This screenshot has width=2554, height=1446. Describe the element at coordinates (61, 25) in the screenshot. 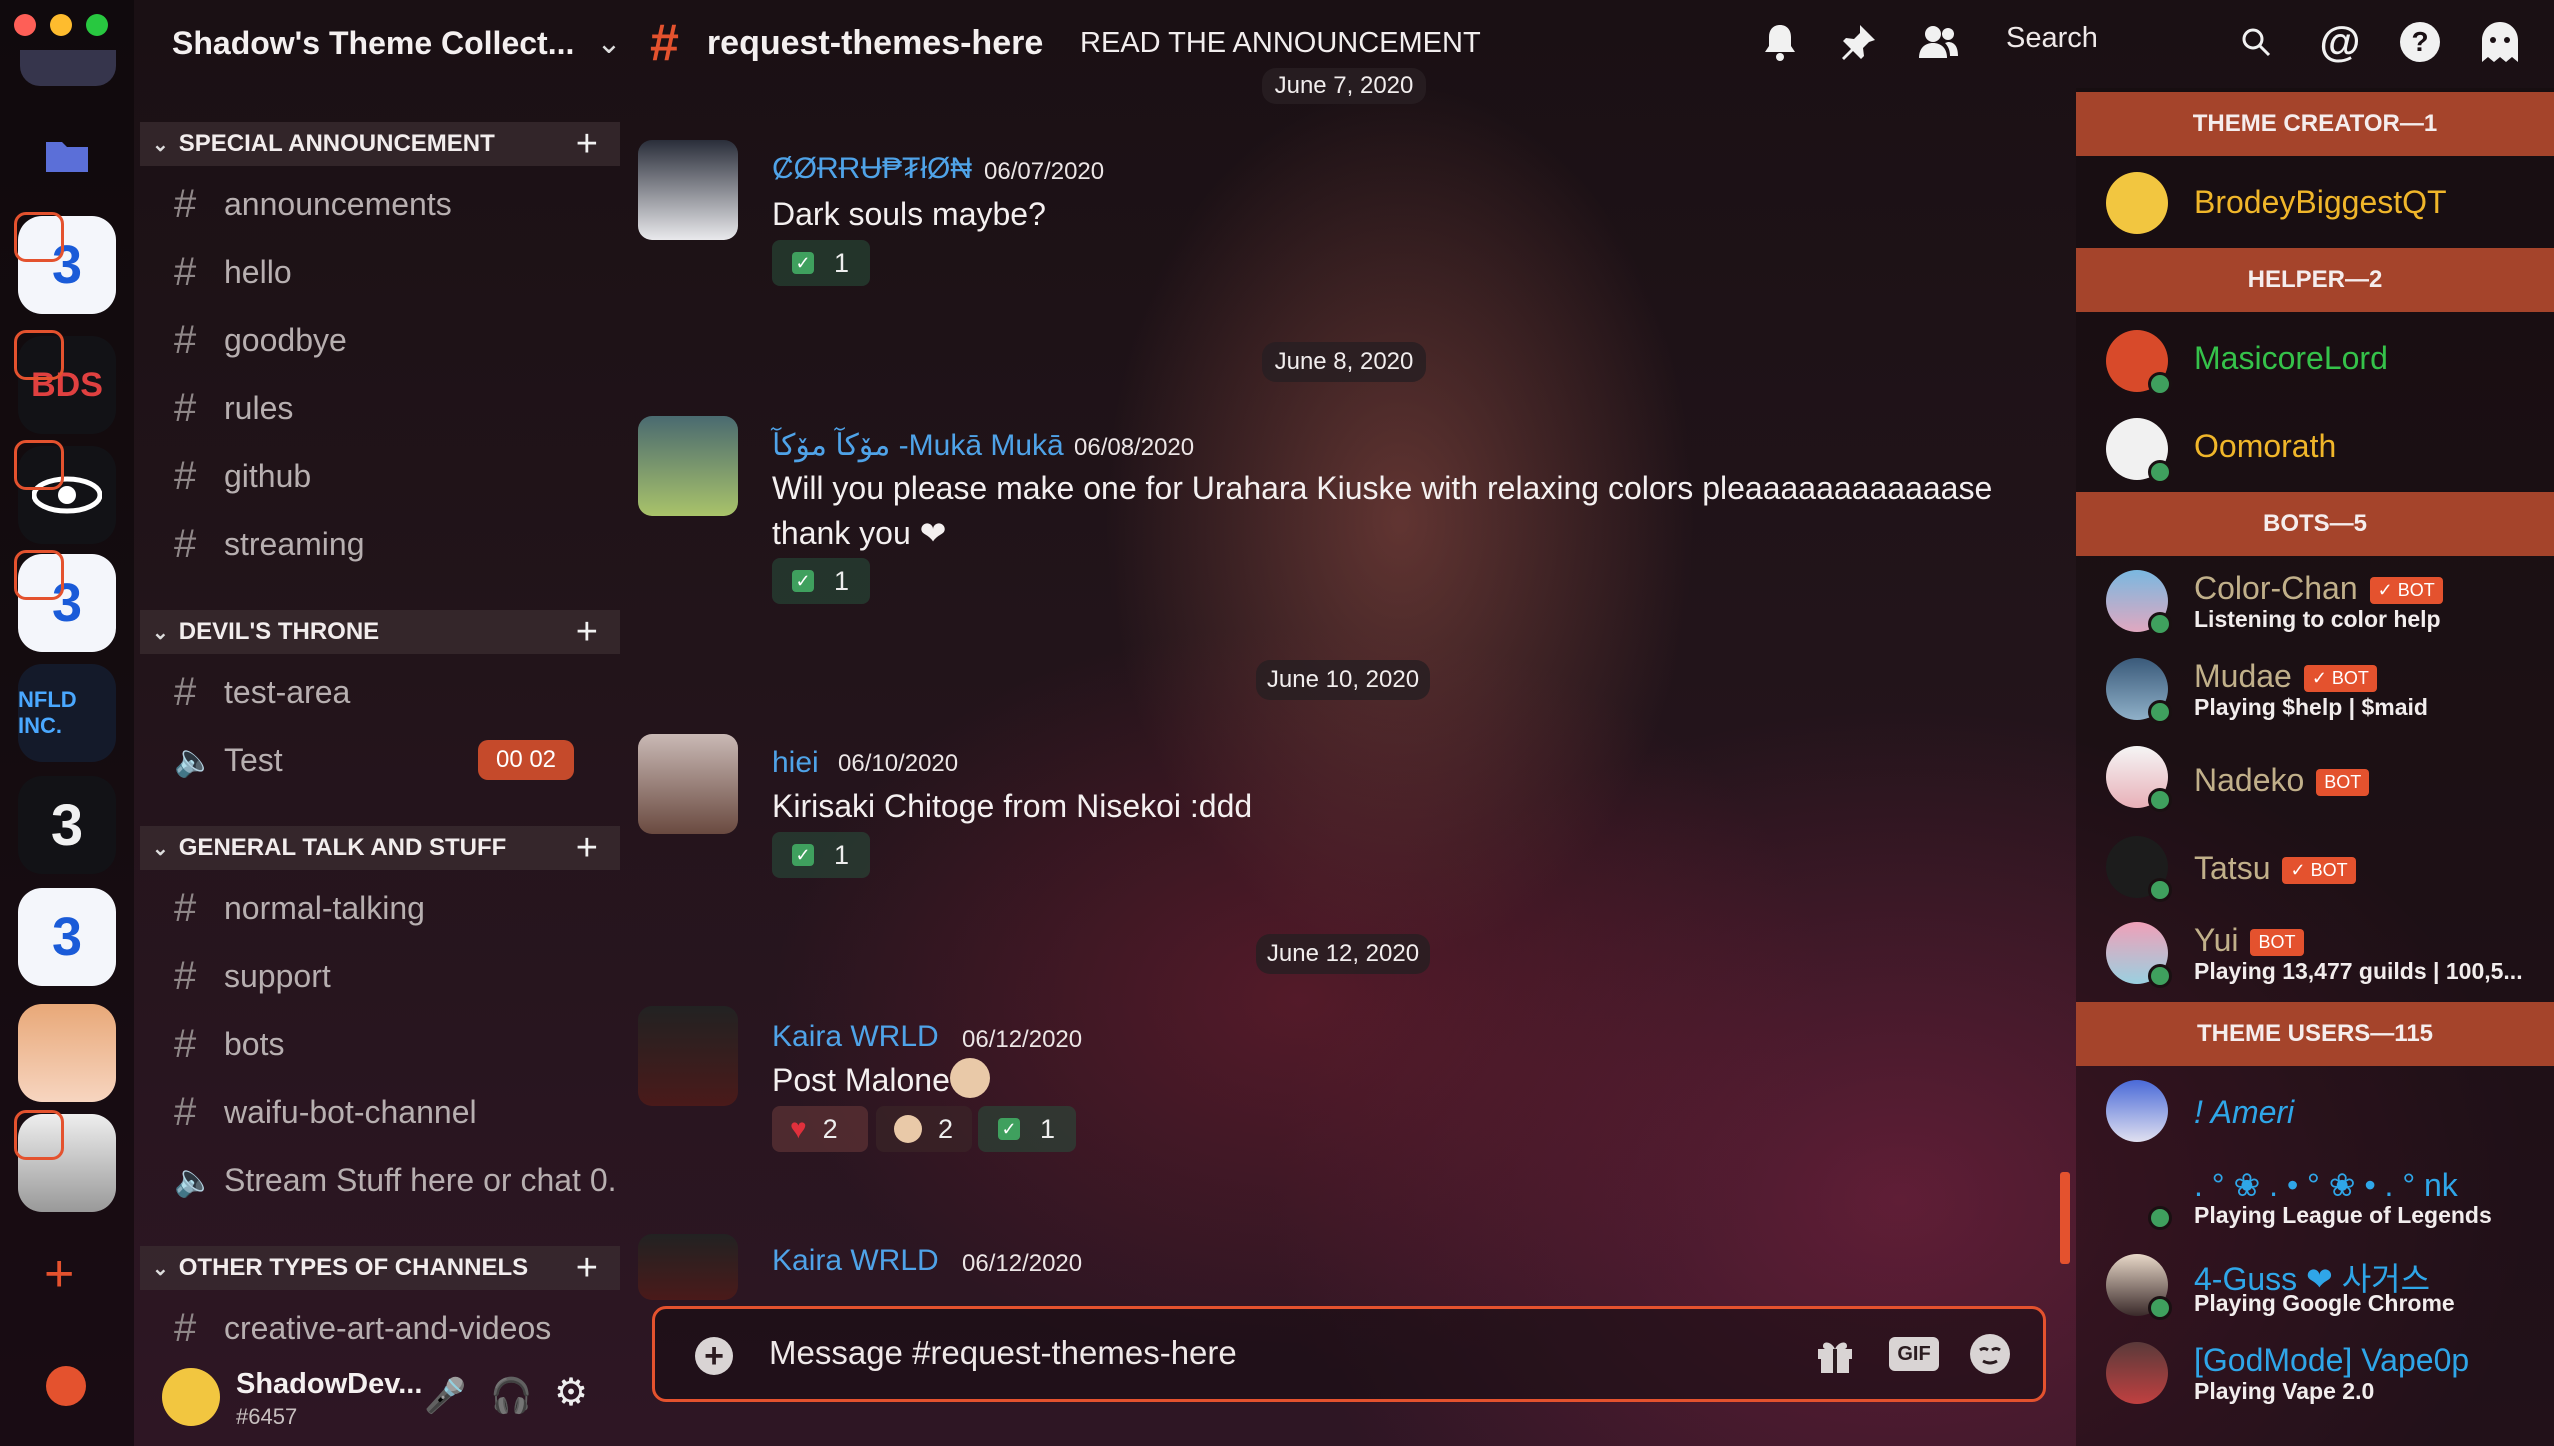

I see `minimize-window-button` at that location.